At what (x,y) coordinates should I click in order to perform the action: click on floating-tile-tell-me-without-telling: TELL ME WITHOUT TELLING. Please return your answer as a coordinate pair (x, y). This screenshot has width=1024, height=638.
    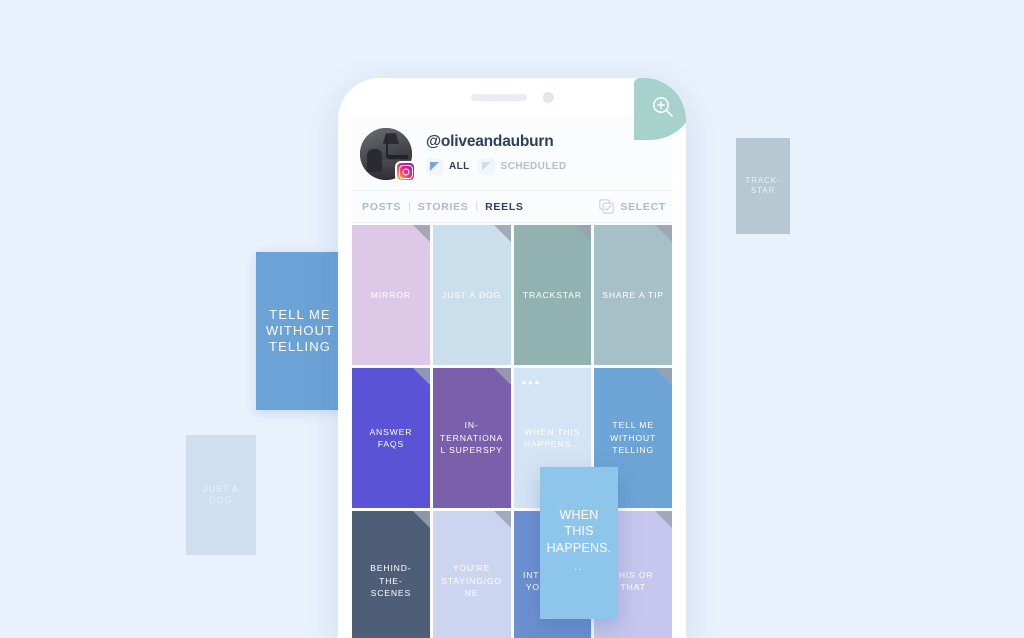
    Looking at the image, I should click on (300, 331).